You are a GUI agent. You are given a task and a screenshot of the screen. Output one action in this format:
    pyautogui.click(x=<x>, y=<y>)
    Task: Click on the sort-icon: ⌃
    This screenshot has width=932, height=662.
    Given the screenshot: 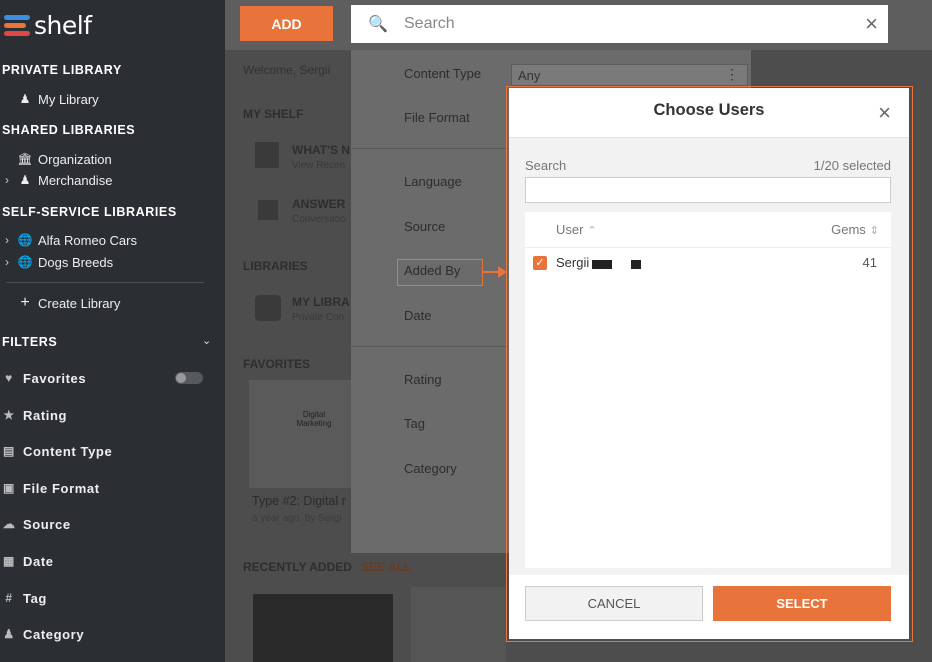 What is the action you would take?
    pyautogui.click(x=591, y=231)
    